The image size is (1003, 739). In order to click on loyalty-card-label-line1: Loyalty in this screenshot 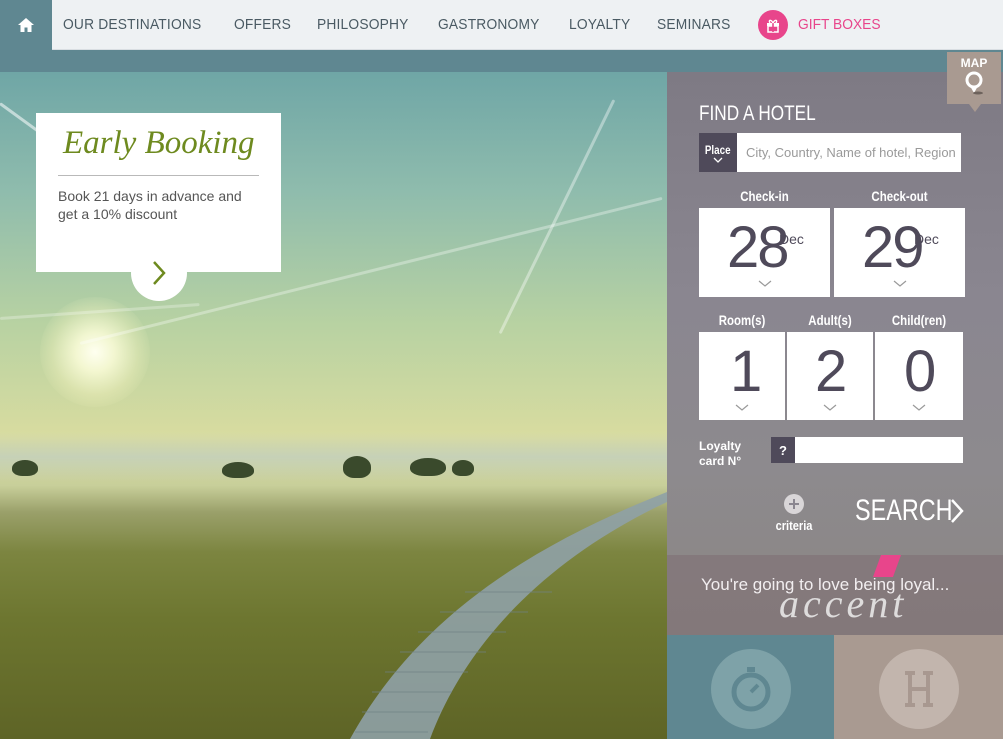, I will do `click(720, 446)`.